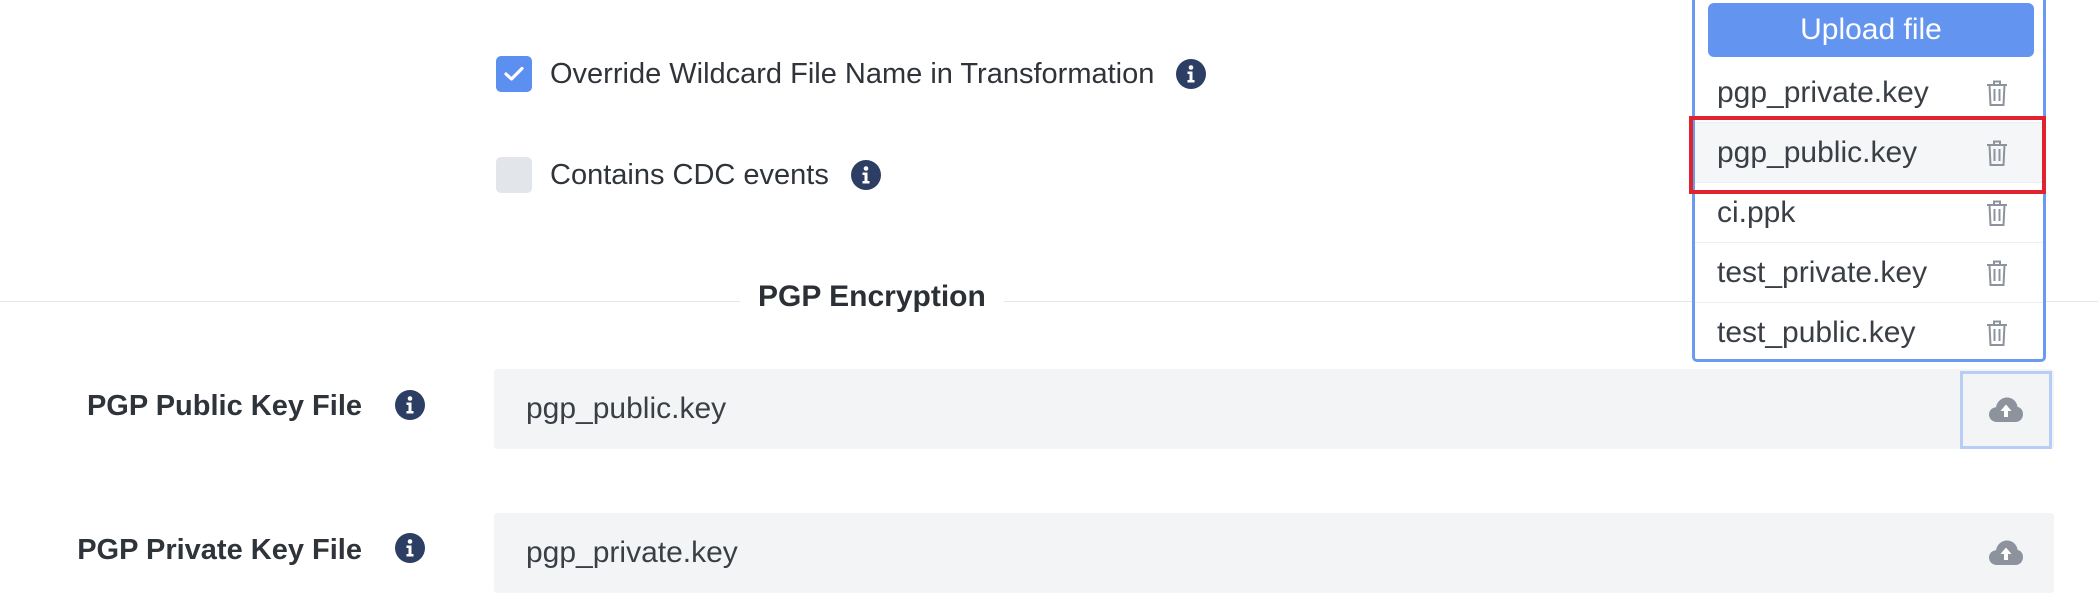  I want to click on file-item-label: test_public.key, so click(1816, 332).